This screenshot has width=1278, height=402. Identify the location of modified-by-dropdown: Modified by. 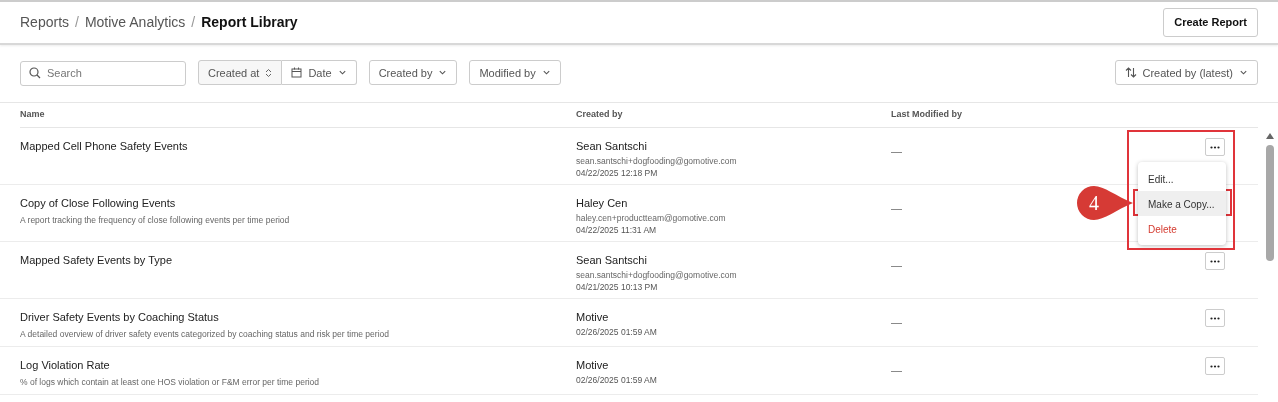
(515, 73).